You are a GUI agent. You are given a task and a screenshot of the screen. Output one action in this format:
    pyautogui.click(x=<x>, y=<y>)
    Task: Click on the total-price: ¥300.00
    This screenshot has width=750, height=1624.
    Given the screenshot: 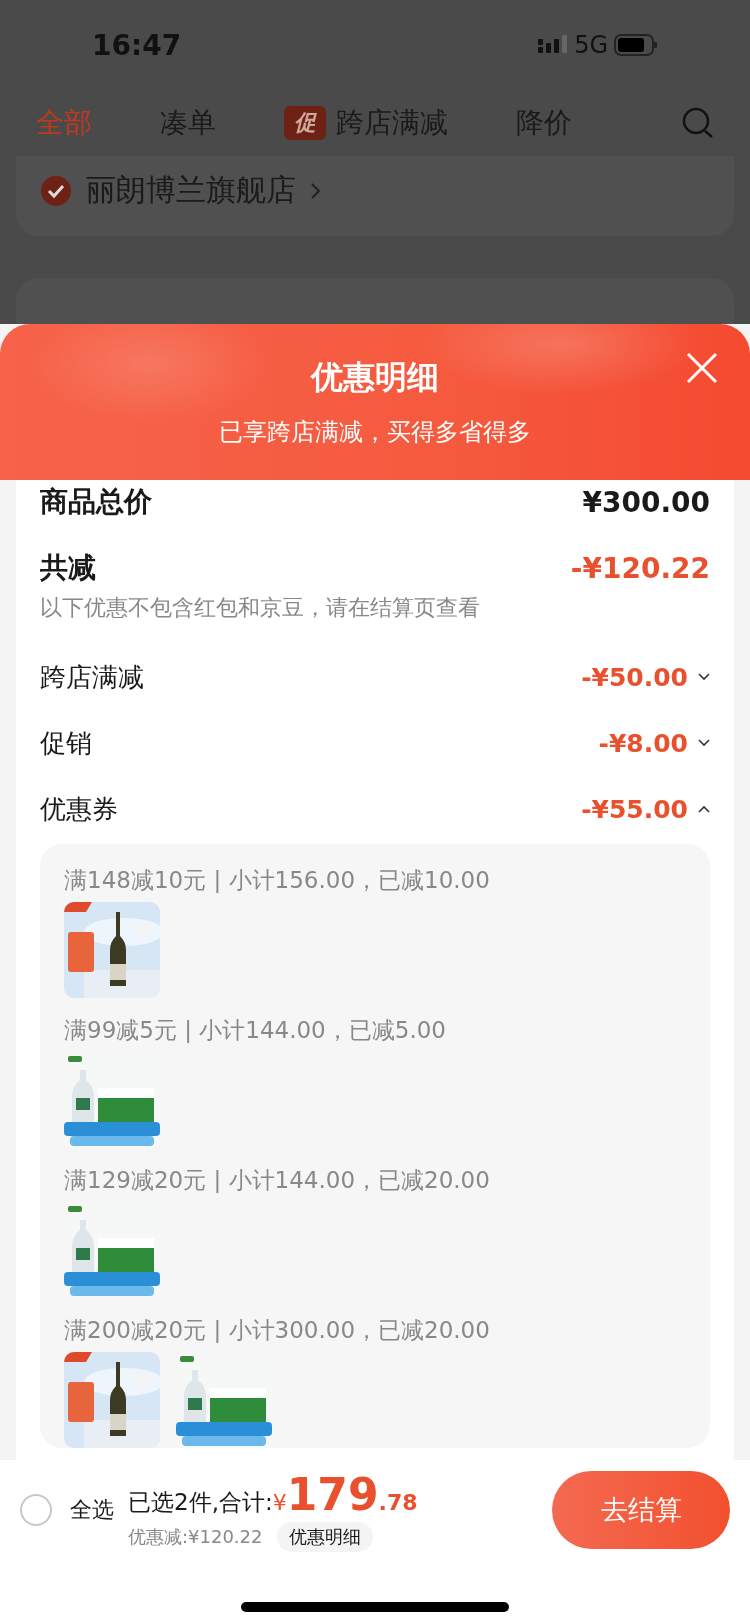 What is the action you would take?
    pyautogui.click(x=646, y=502)
    